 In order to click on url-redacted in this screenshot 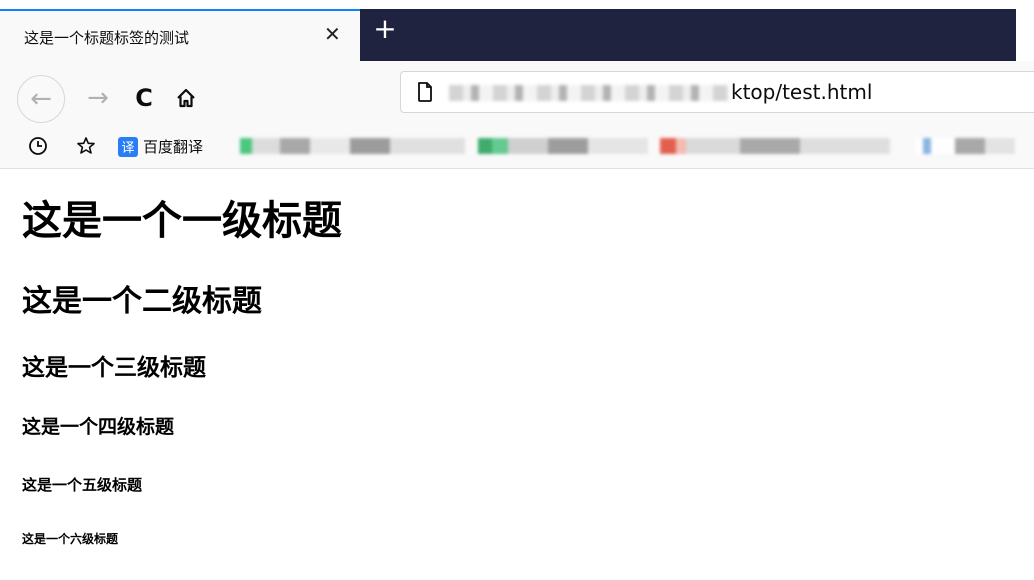, I will do `click(589, 93)`.